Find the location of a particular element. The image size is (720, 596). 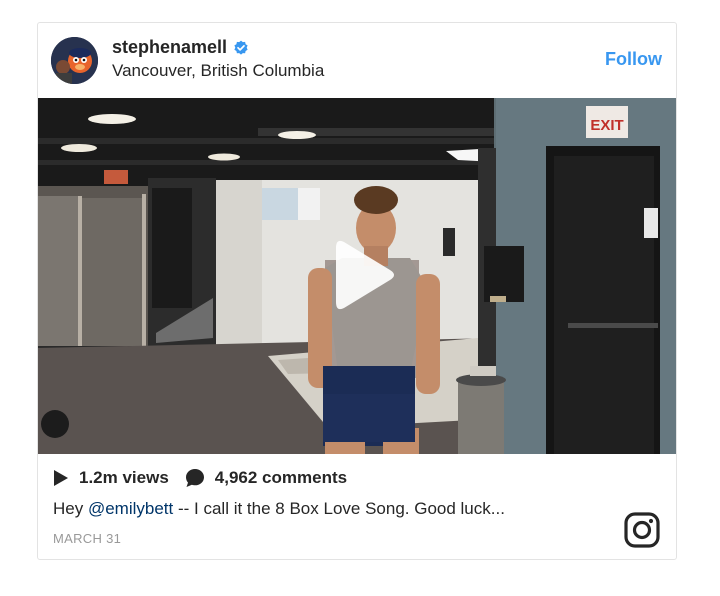

caption-prefix: Hey is located at coordinates (70, 508).